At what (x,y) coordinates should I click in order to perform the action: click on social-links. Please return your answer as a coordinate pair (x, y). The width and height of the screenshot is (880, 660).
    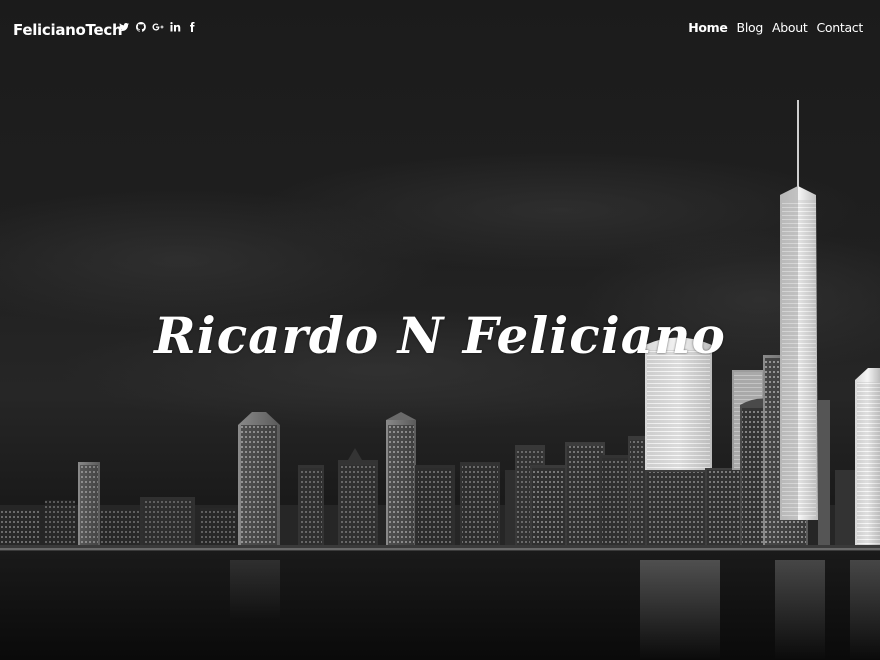
    Looking at the image, I should click on (158, 27).